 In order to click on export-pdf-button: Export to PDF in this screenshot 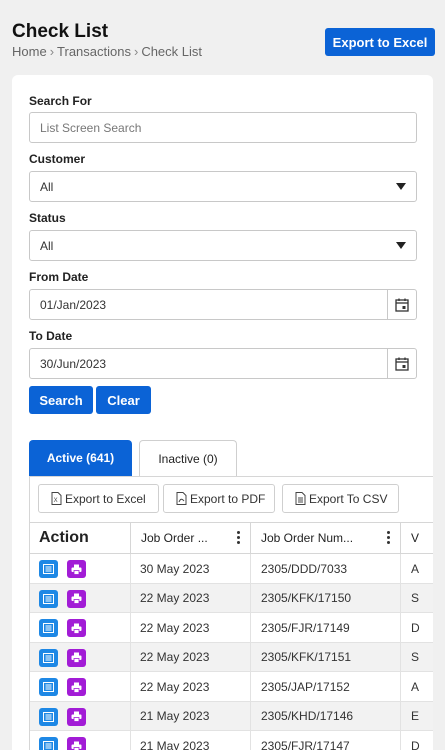, I will do `click(219, 498)`.